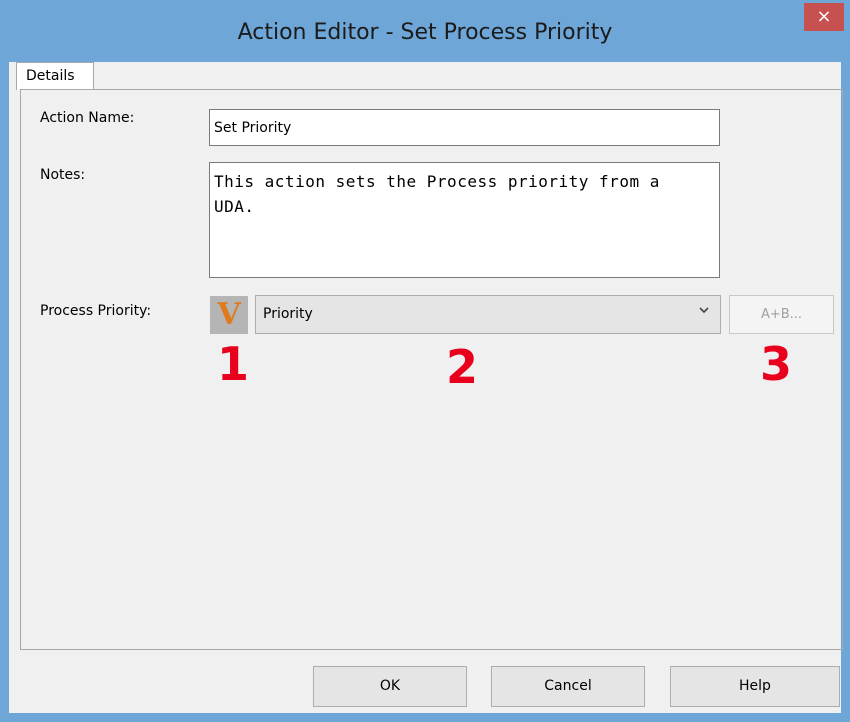 Image resolution: width=850 pixels, height=722 pixels. Describe the element at coordinates (233, 364) in the screenshot. I see `callout-1: 1` at that location.